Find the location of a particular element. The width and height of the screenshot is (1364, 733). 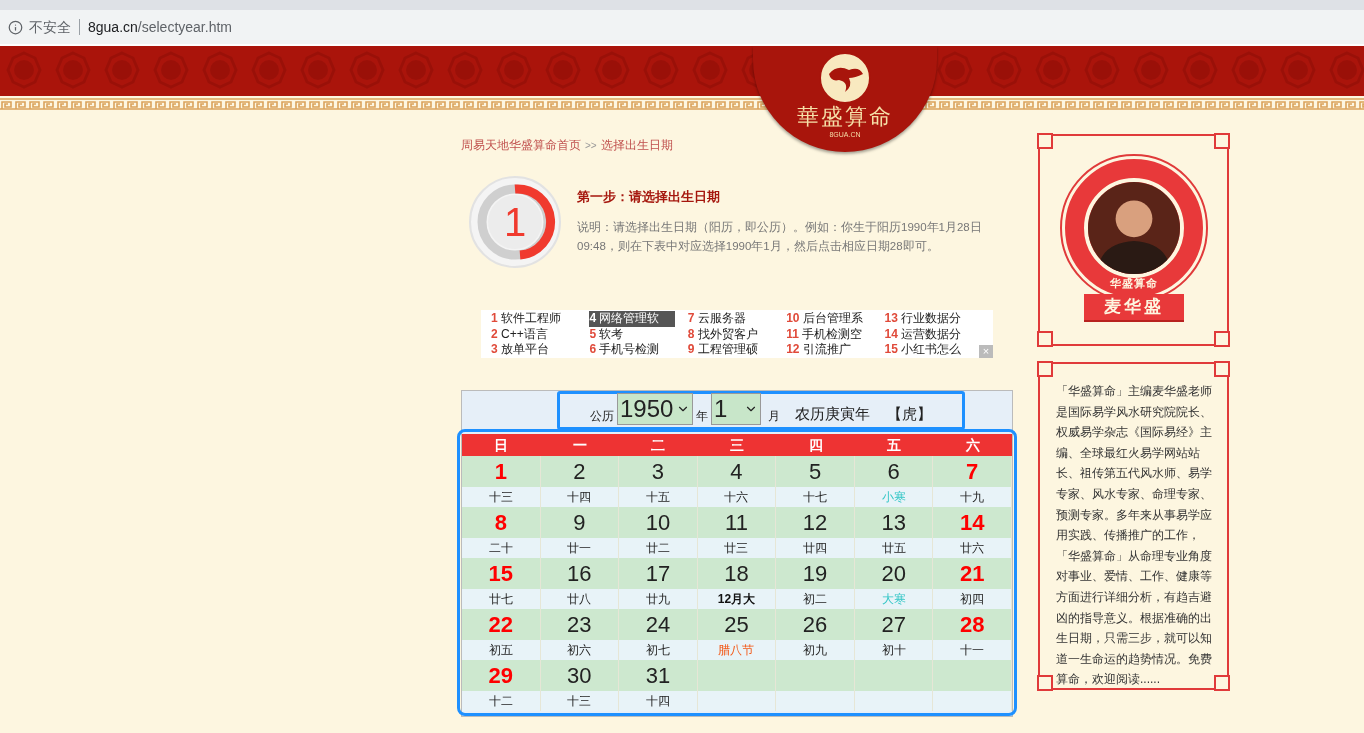

date-cell: 18 is located at coordinates (736, 573).